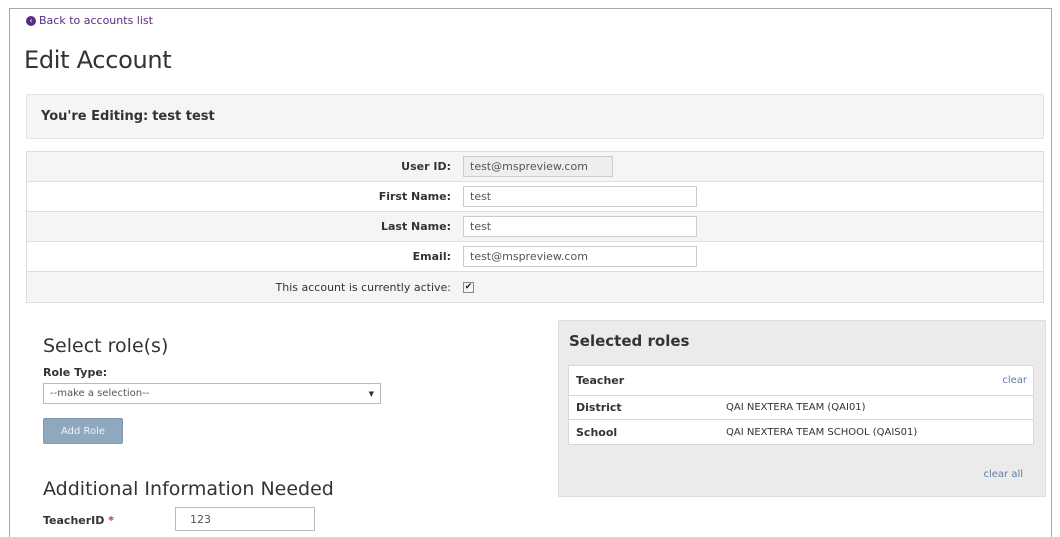 Image resolution: width=1060 pixels, height=537 pixels. I want to click on row-key: District, so click(599, 407).